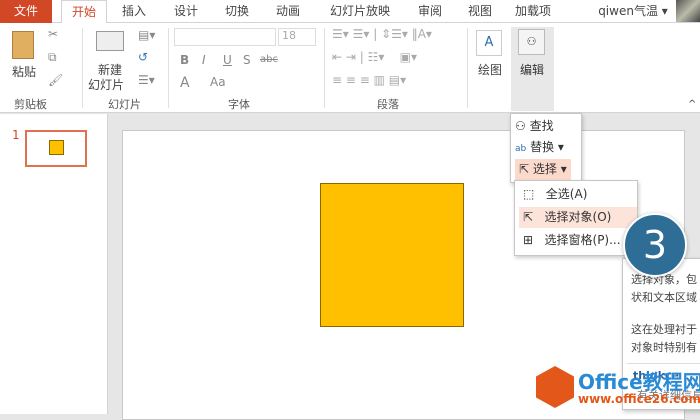  I want to click on paste-icon, so click(23, 45).